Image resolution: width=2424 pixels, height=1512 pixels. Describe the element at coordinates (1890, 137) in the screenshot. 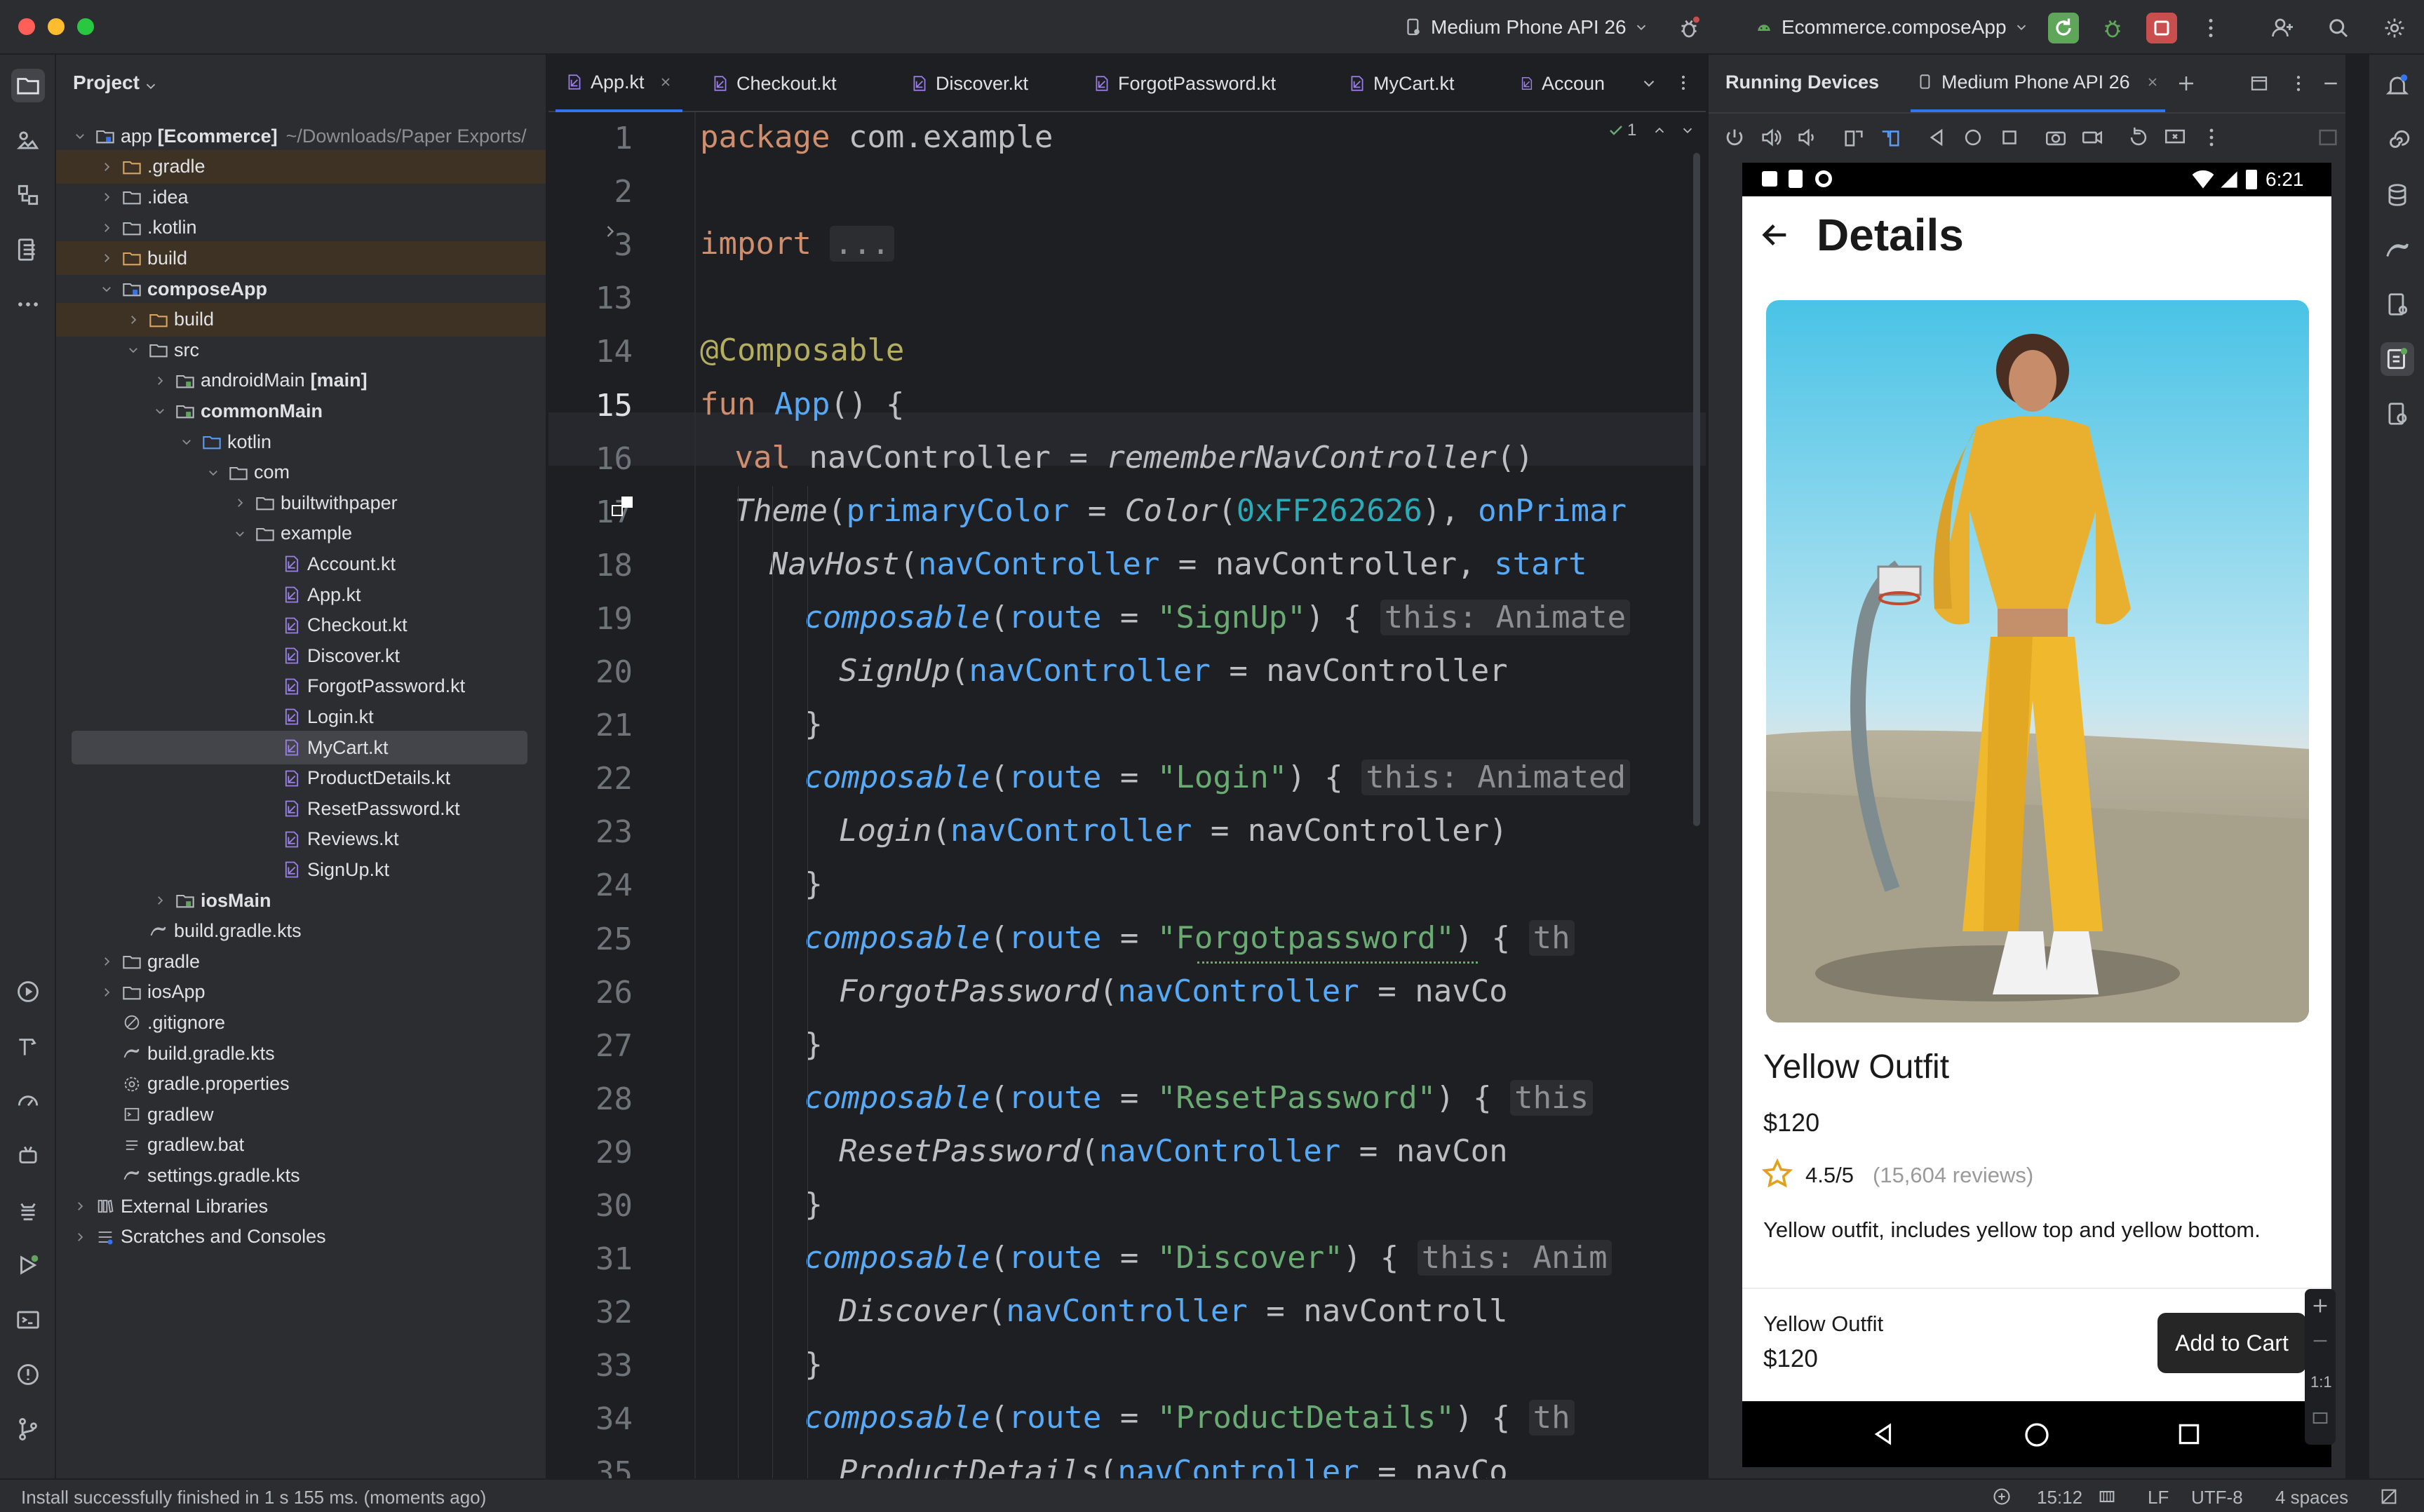

I see `rotate-right-icon` at that location.